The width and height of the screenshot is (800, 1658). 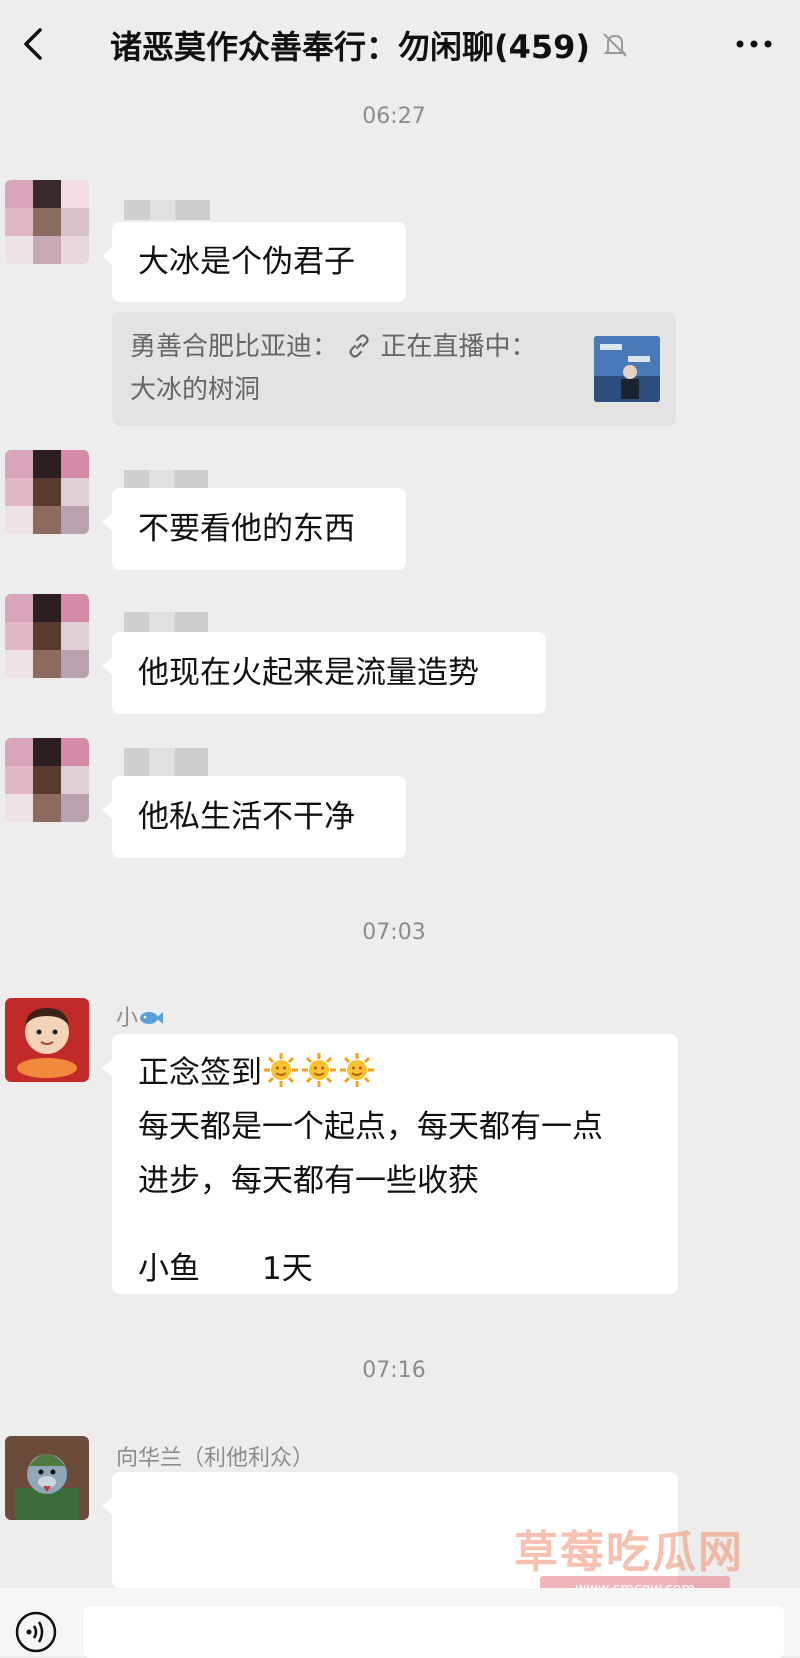 I want to click on timestamp: 07:03, so click(x=394, y=932).